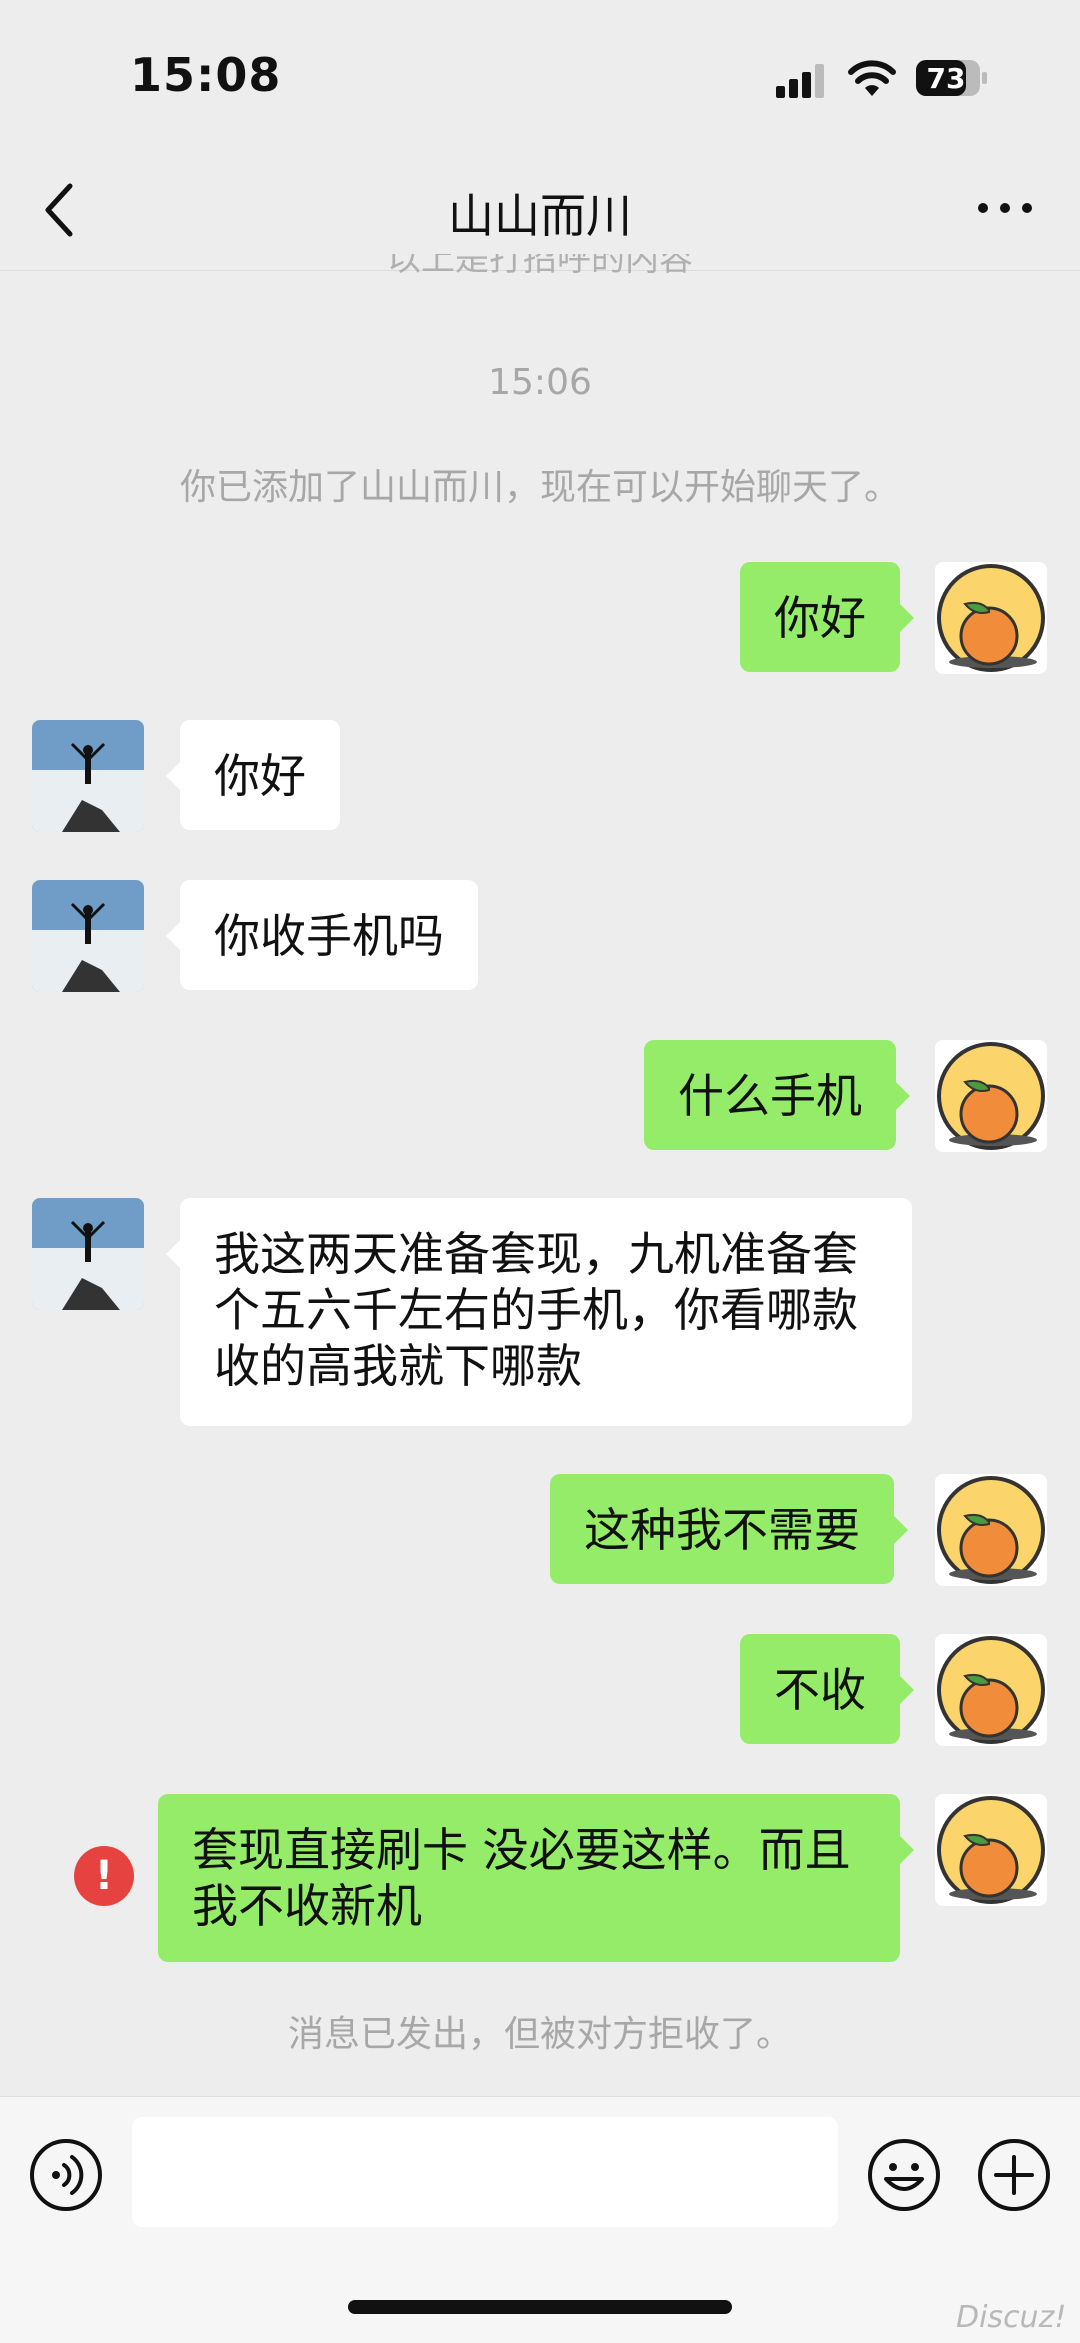 This screenshot has width=1080, height=2343. Describe the element at coordinates (946, 78) in the screenshot. I see `battery-level: 73` at that location.